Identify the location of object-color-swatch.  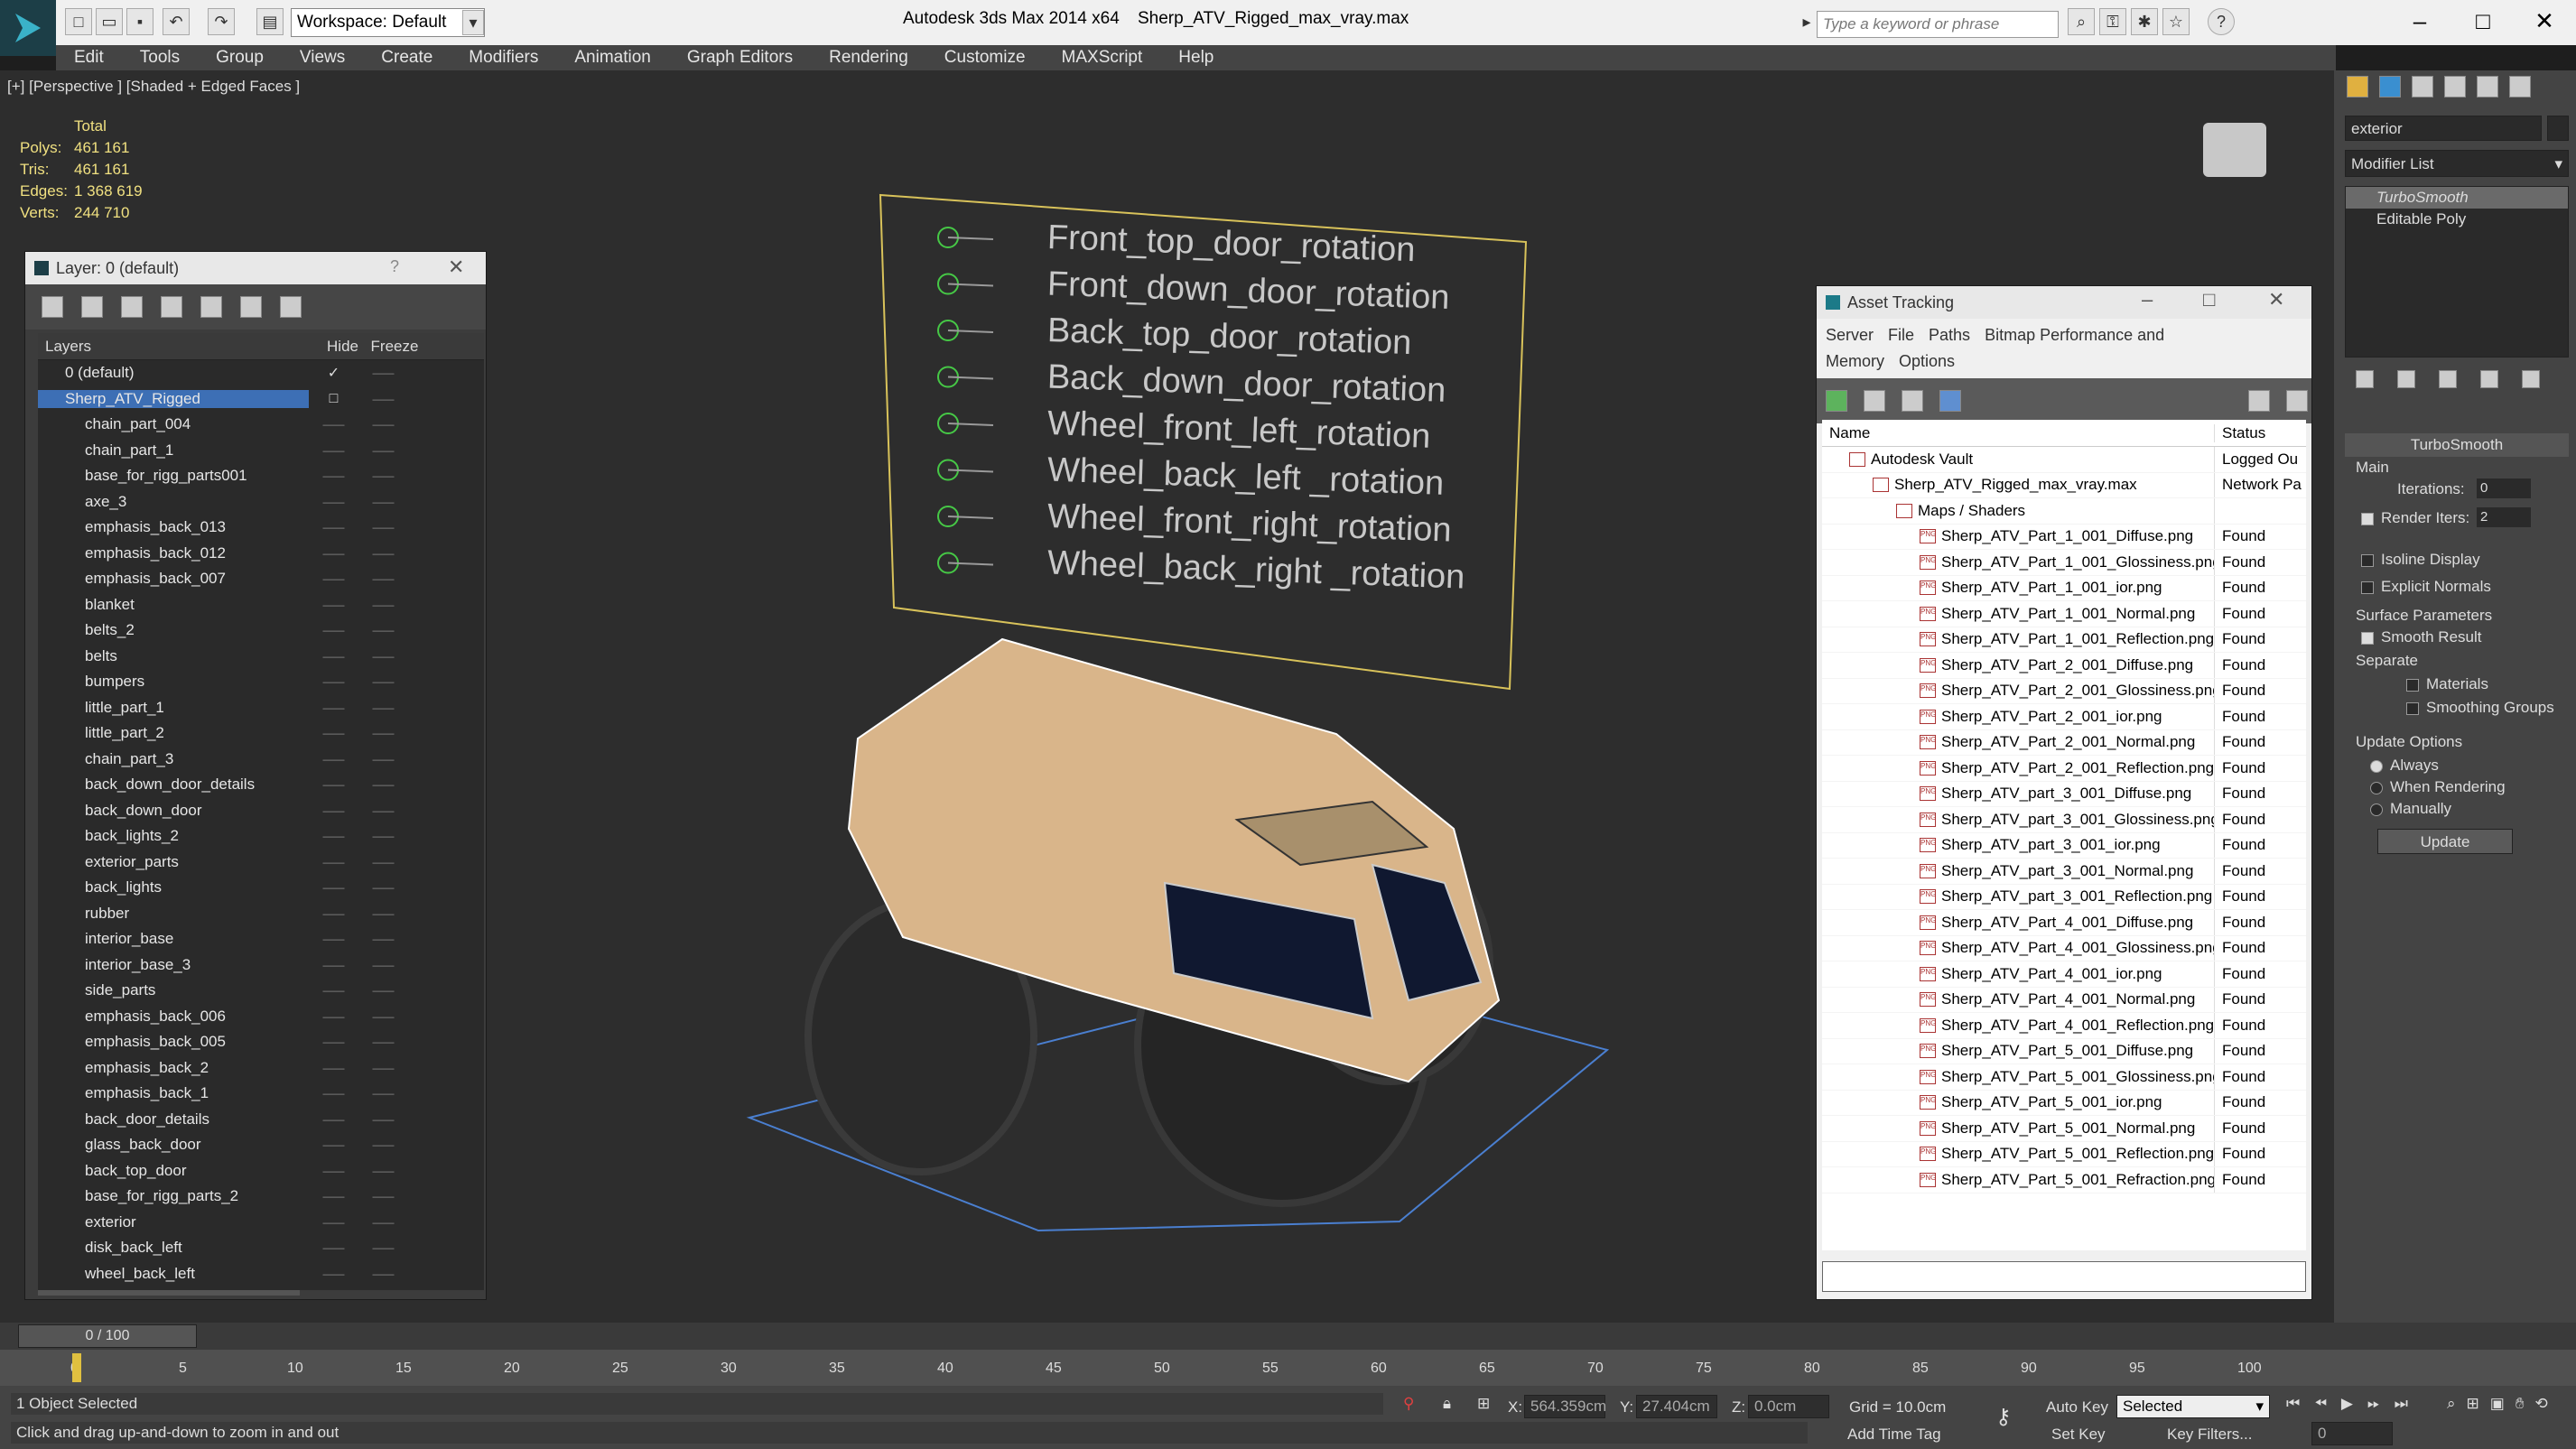
(2558, 128).